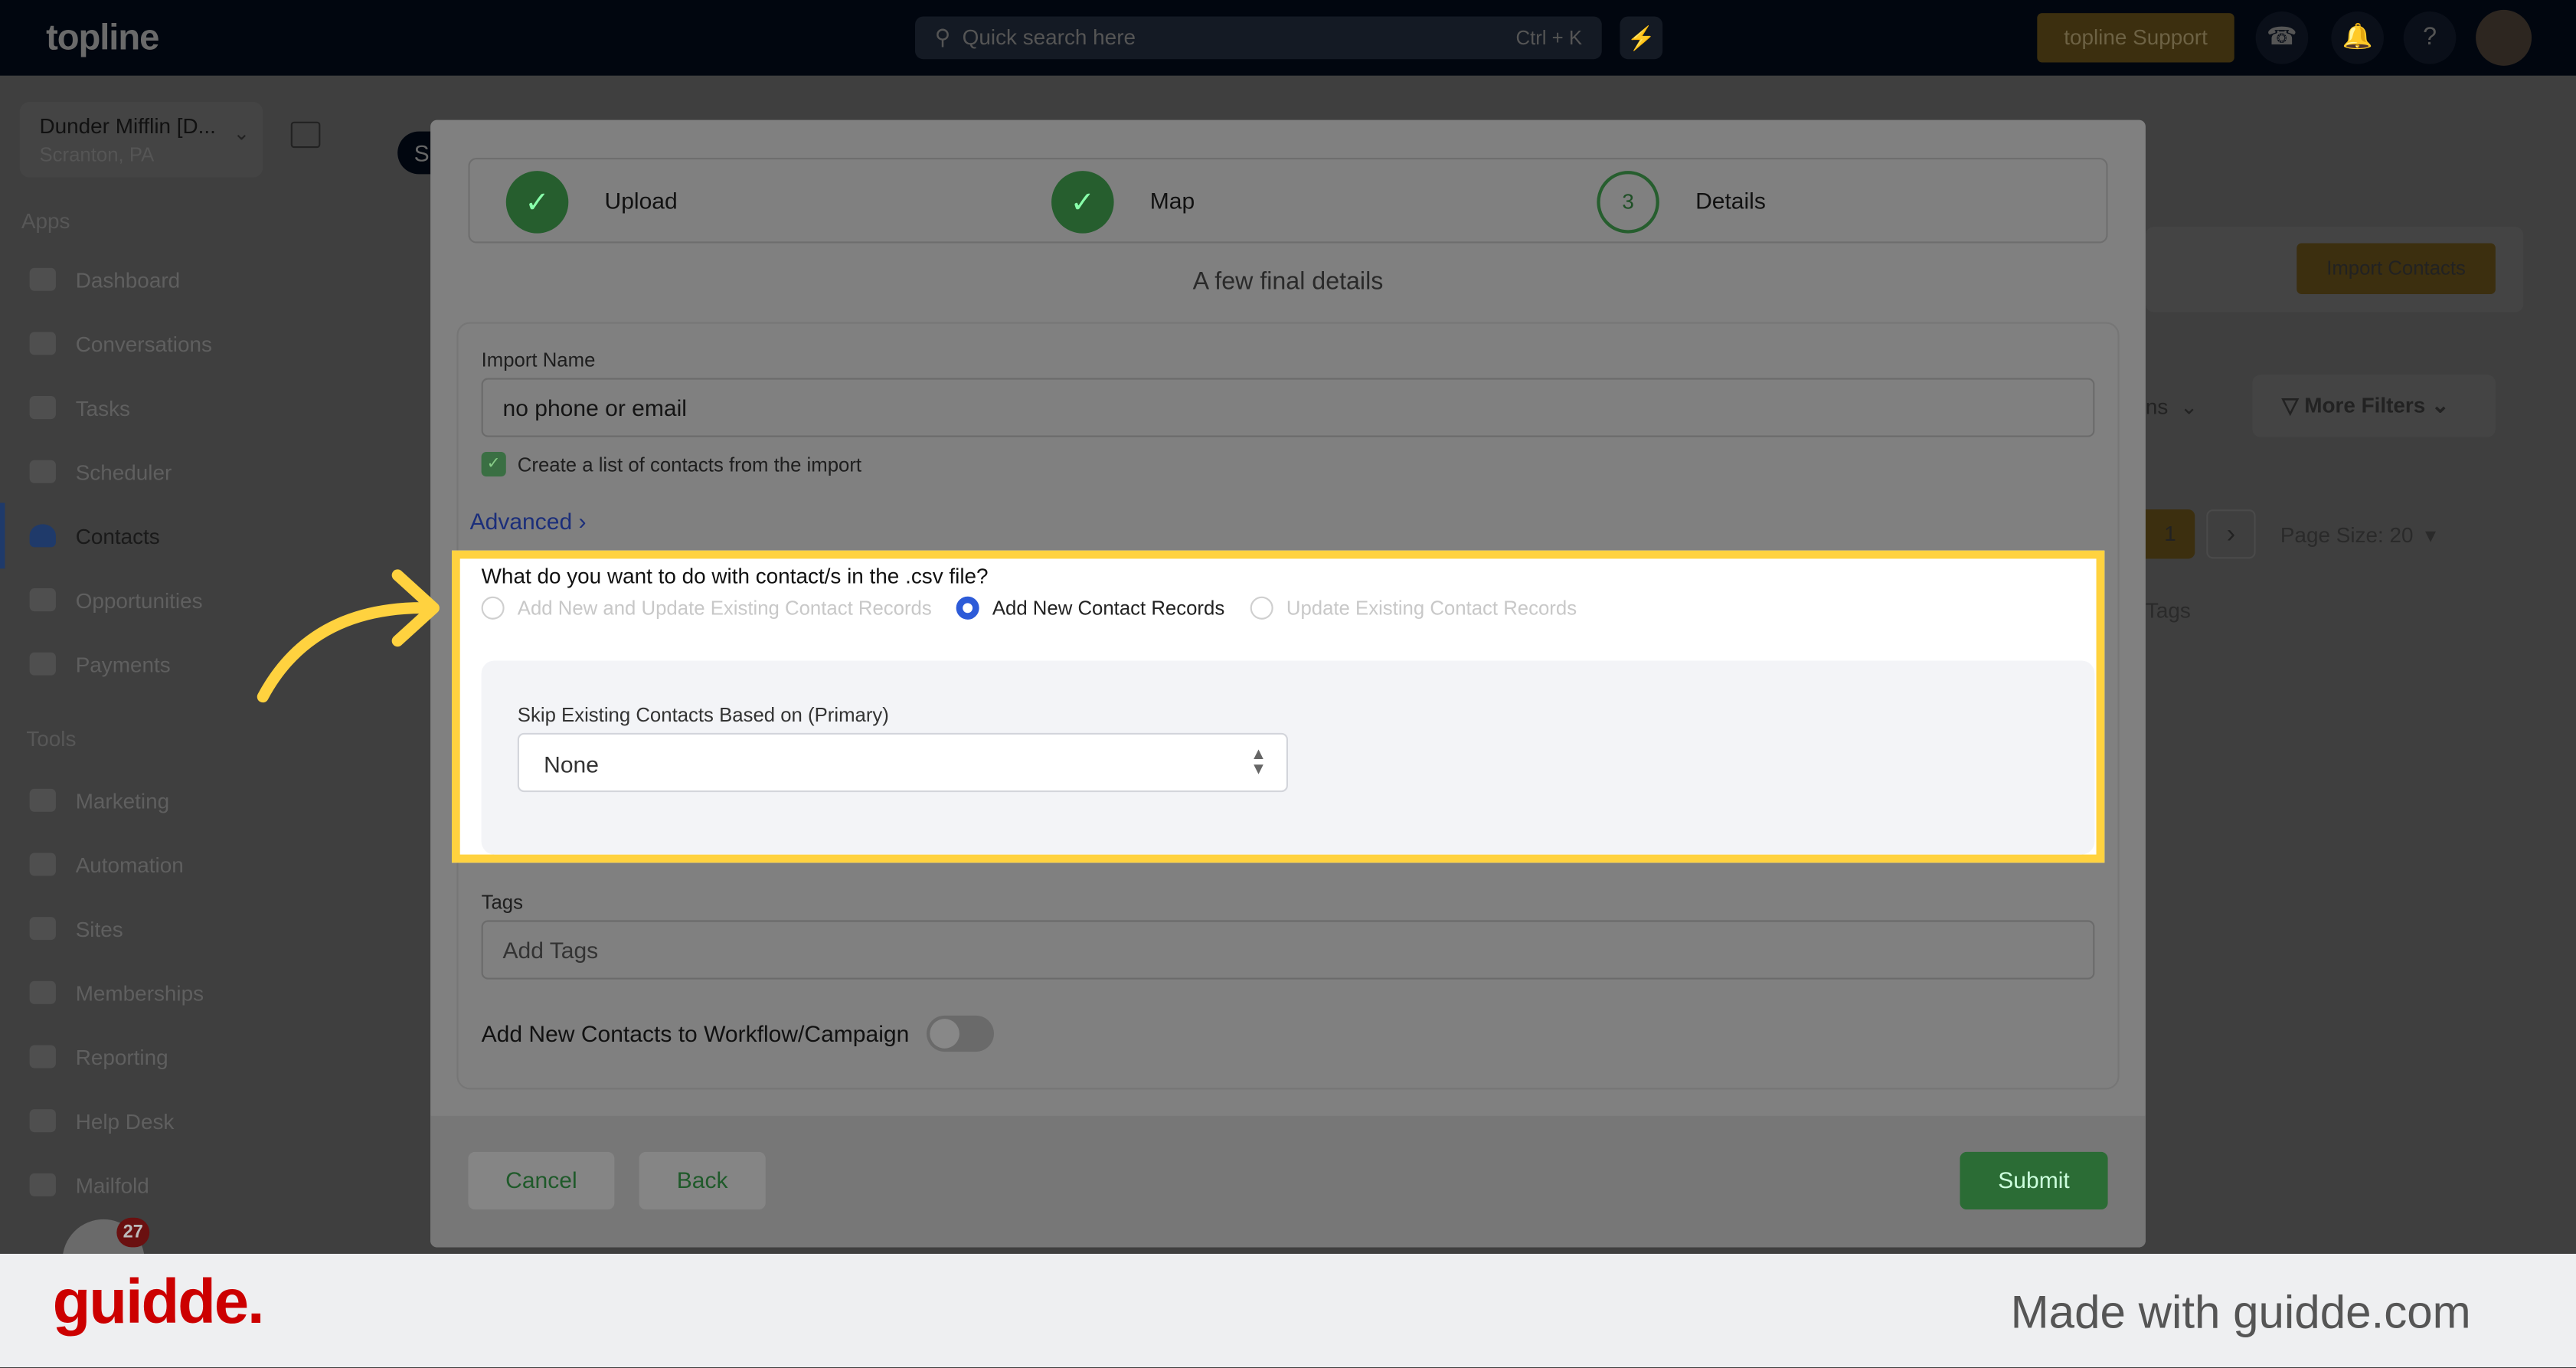 The image size is (2576, 1368). Describe the element at coordinates (2357, 37) in the screenshot. I see `bell-icon: 🔔` at that location.